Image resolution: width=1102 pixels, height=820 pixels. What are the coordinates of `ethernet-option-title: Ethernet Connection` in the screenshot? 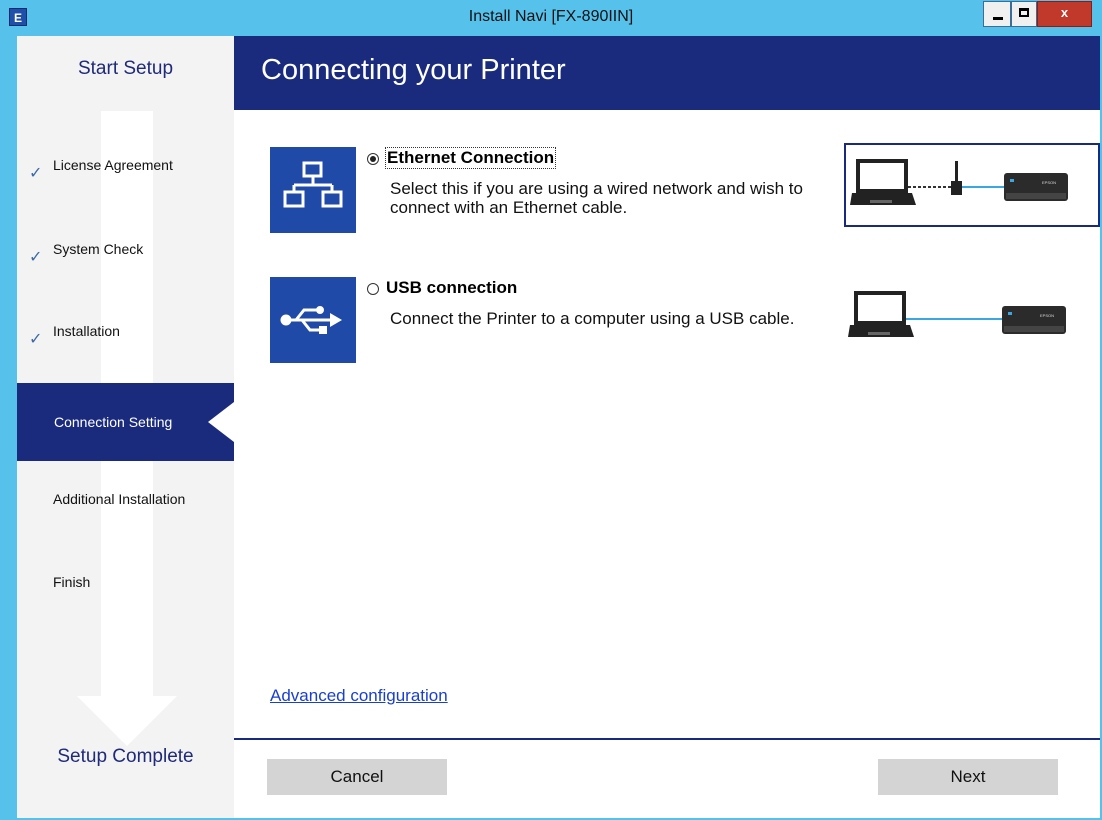 It's located at (470, 158).